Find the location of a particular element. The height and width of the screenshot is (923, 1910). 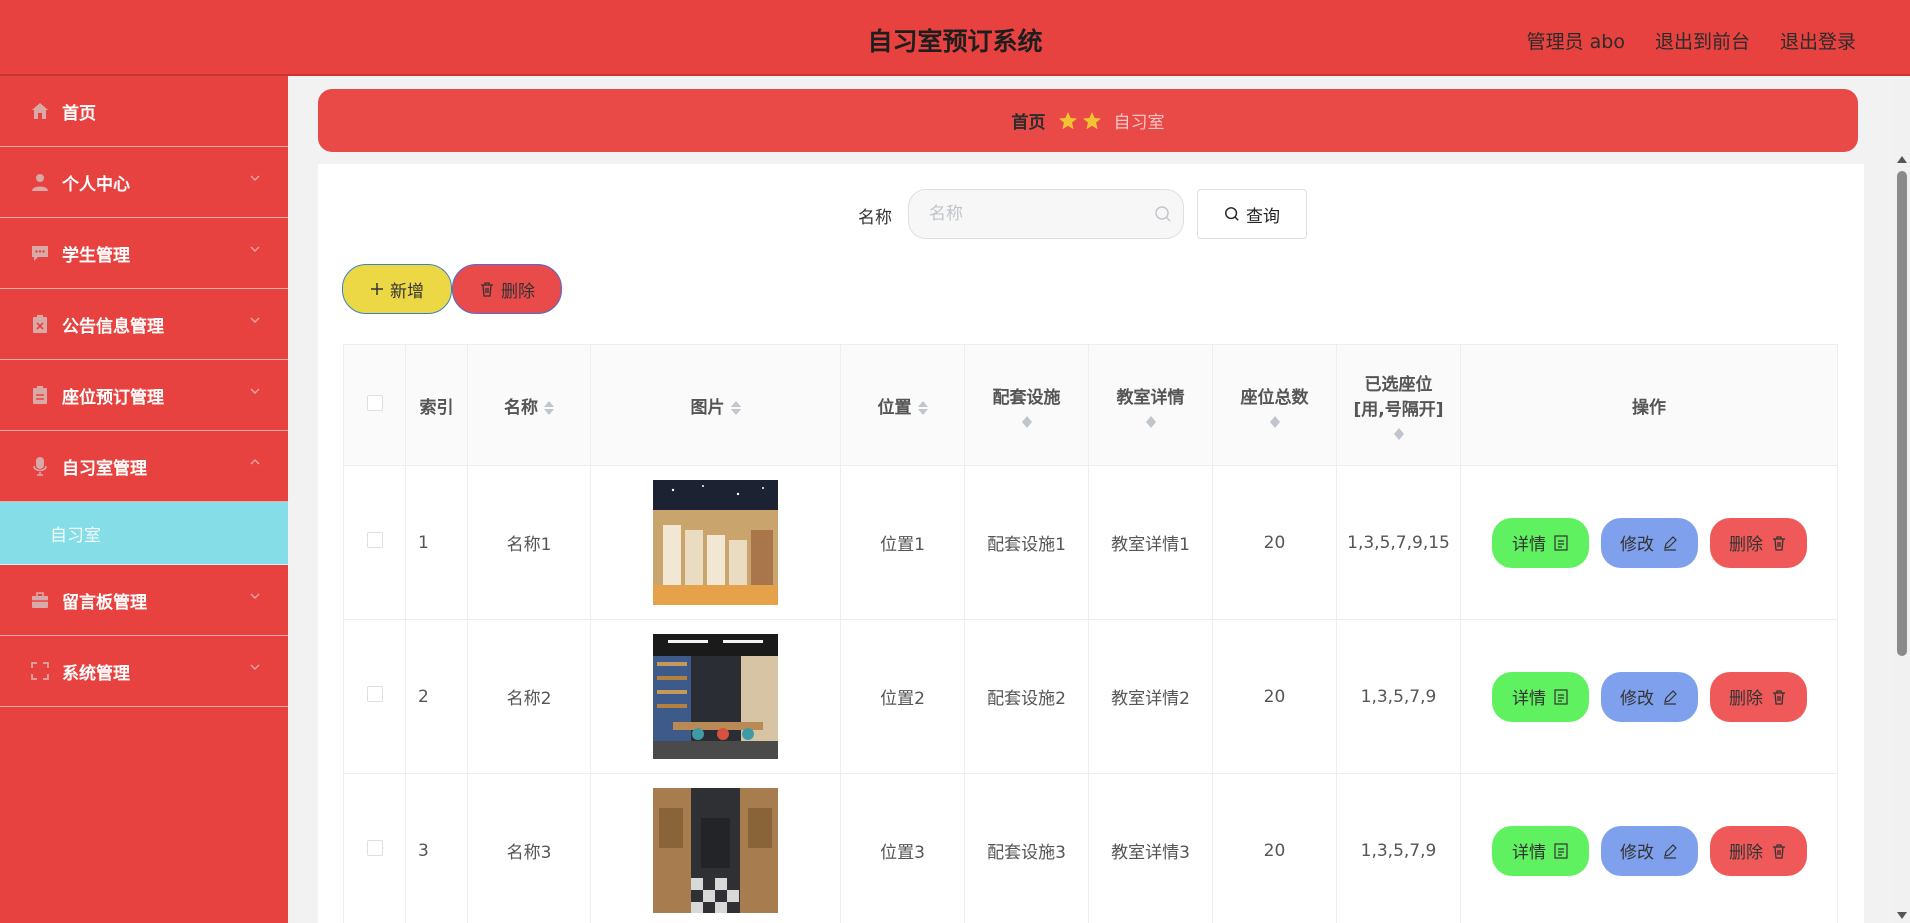

header-label: 操作 is located at coordinates (1649, 407).